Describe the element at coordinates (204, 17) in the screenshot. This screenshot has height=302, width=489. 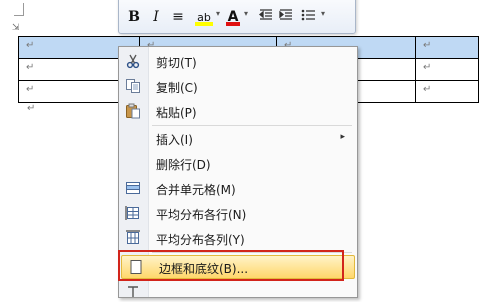
I see `highlight-button: ab` at that location.